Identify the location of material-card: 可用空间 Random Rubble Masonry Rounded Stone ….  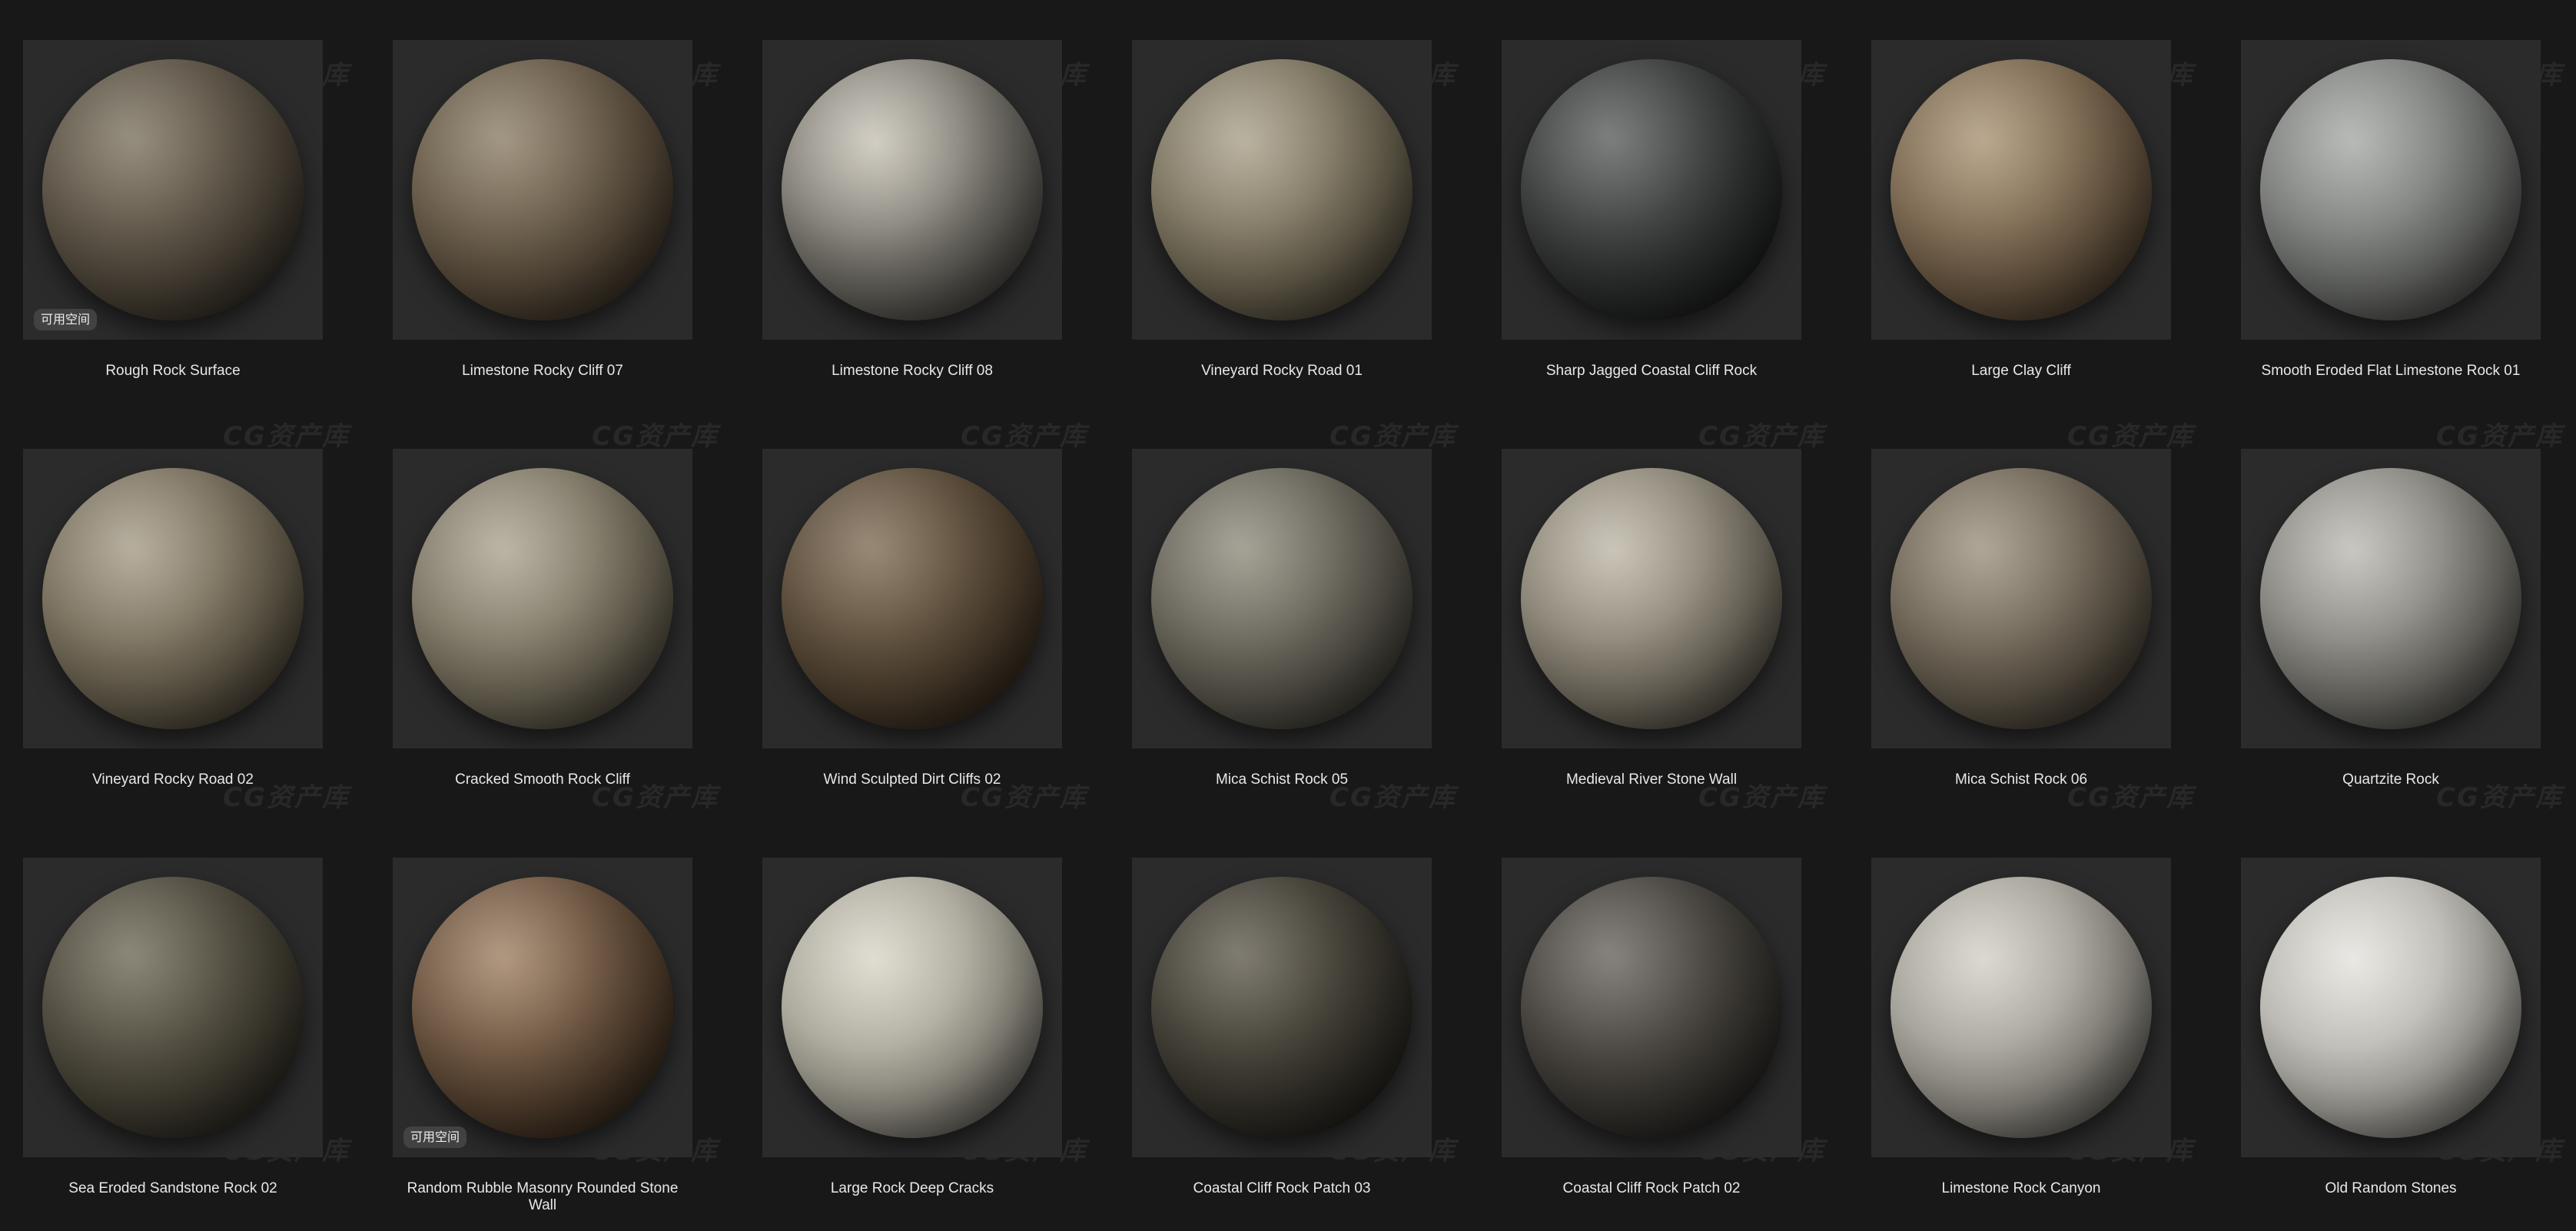
(542, 1044).